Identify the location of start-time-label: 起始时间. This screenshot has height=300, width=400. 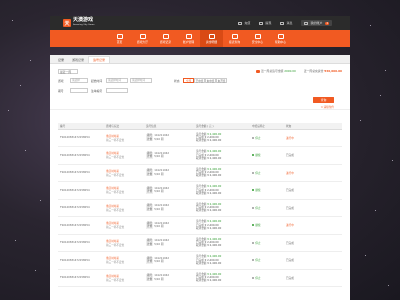
(97, 80).